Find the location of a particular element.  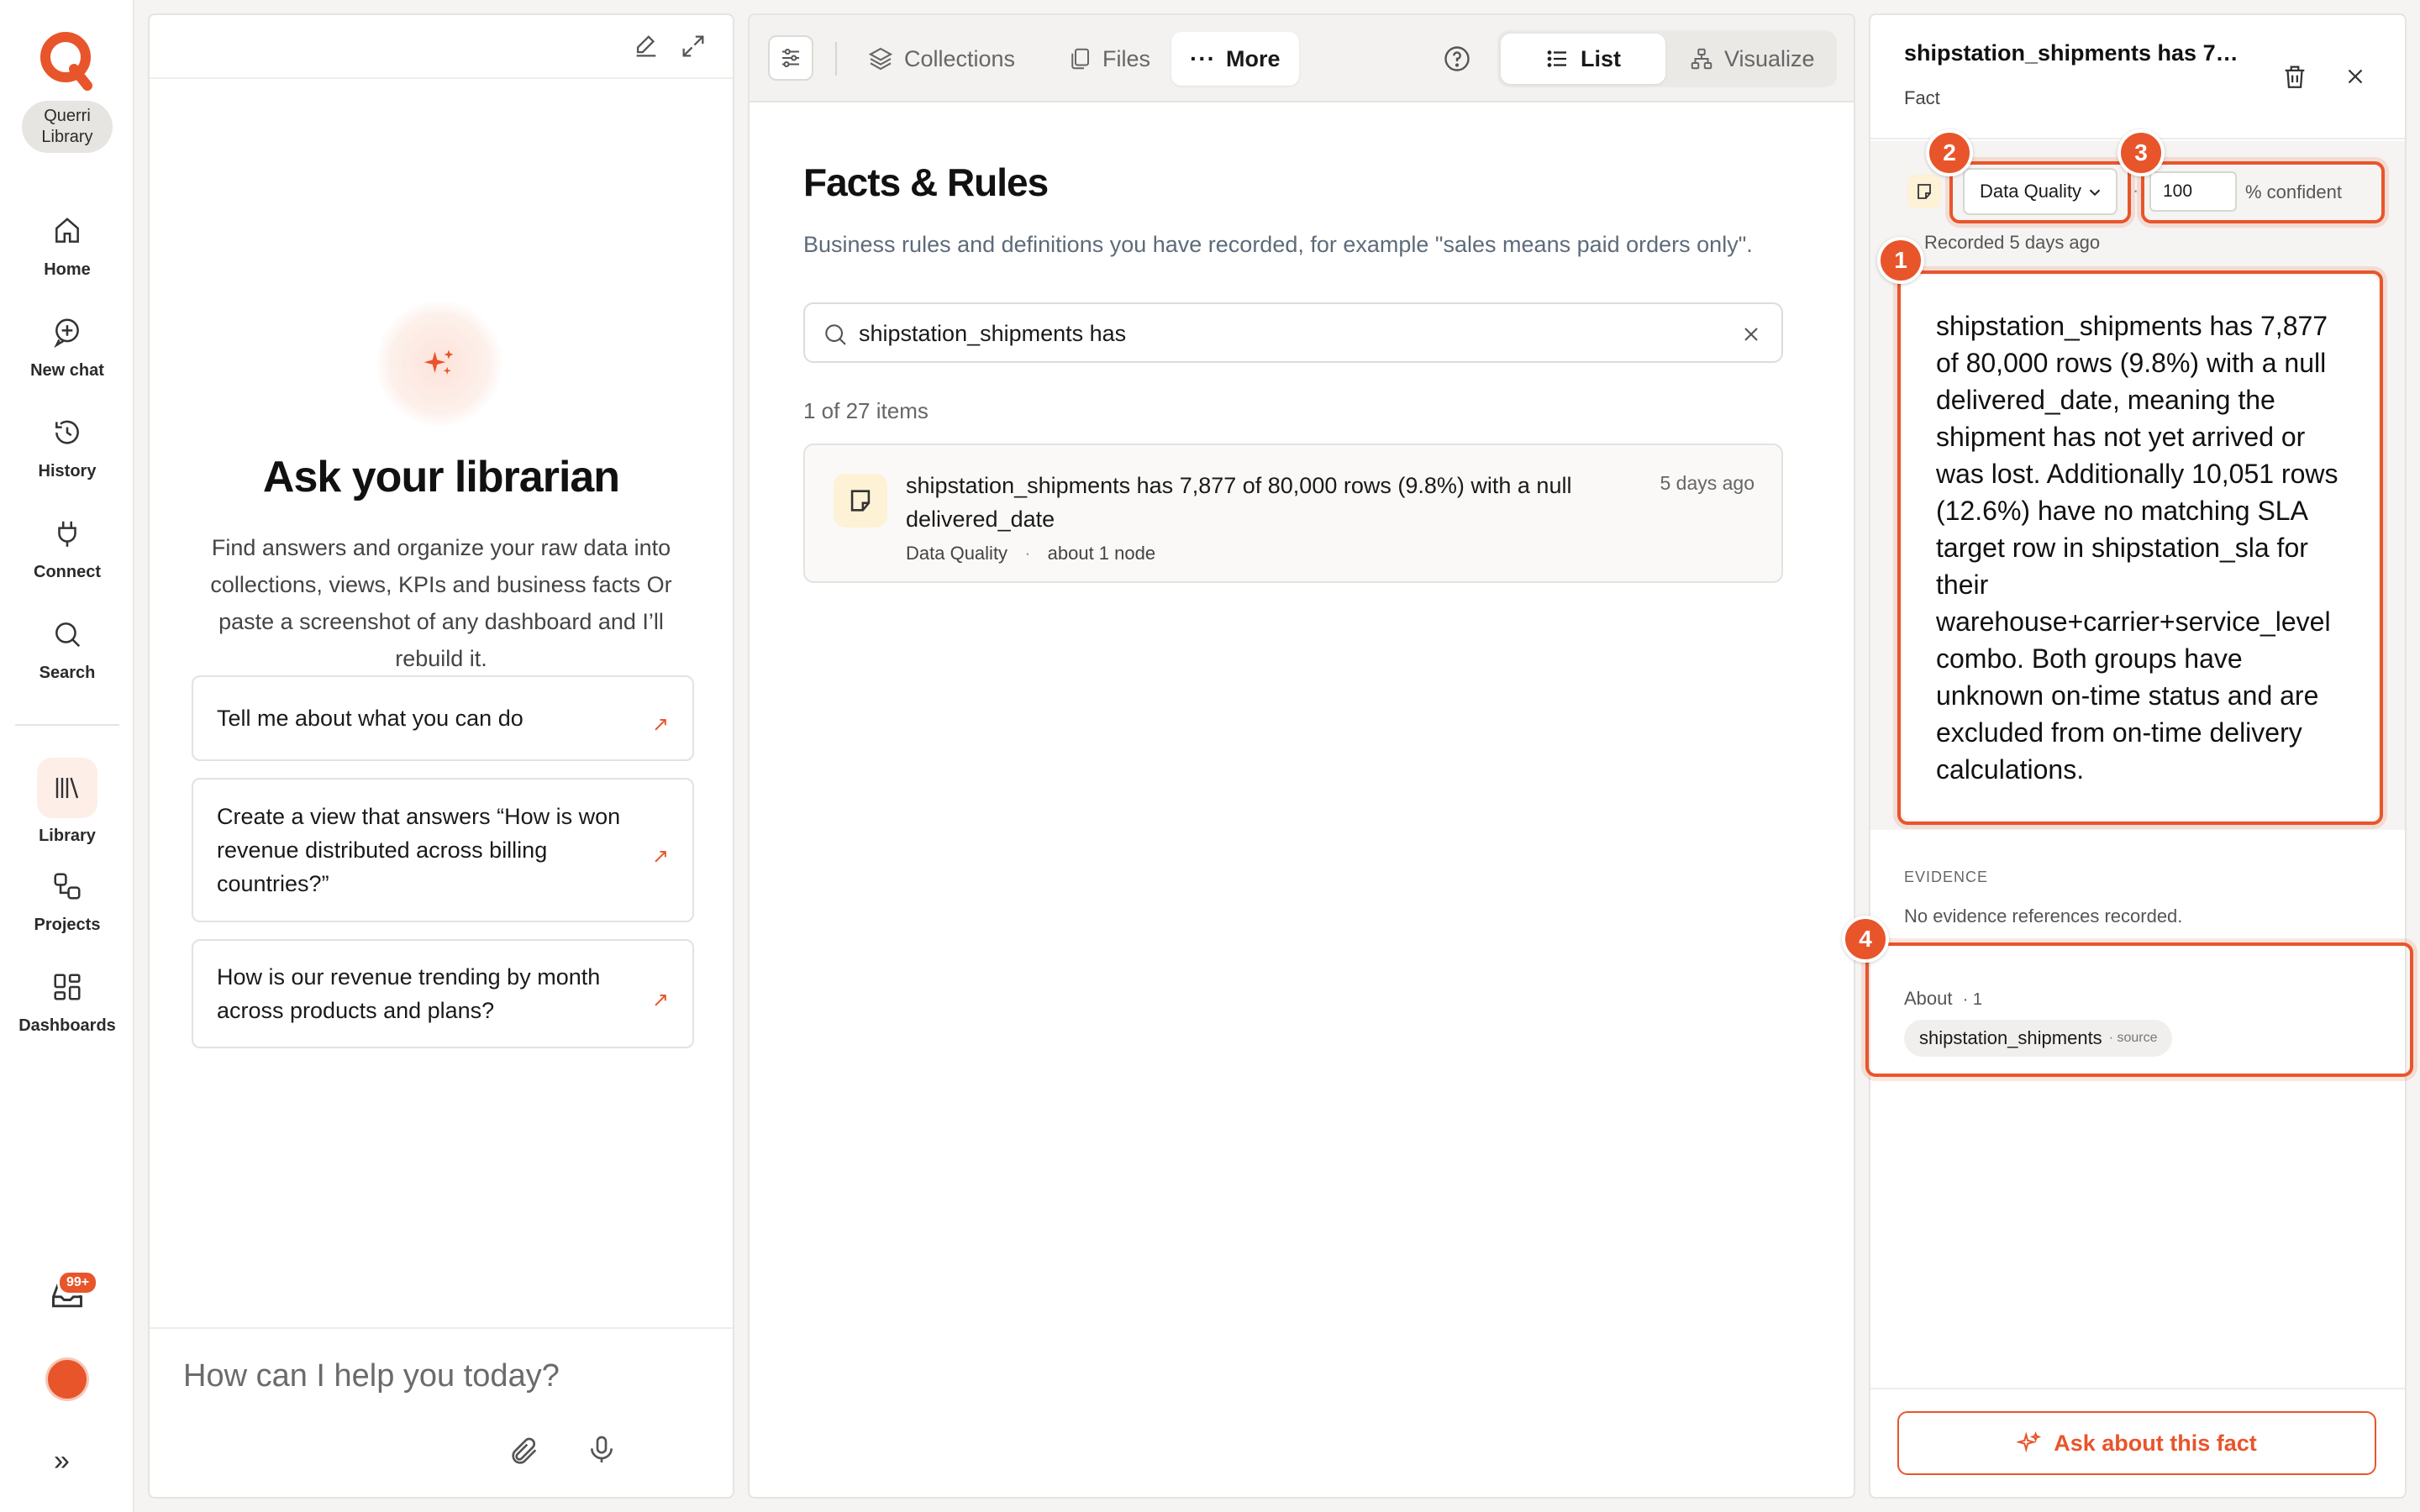

list-label: List is located at coordinates (1600, 58).